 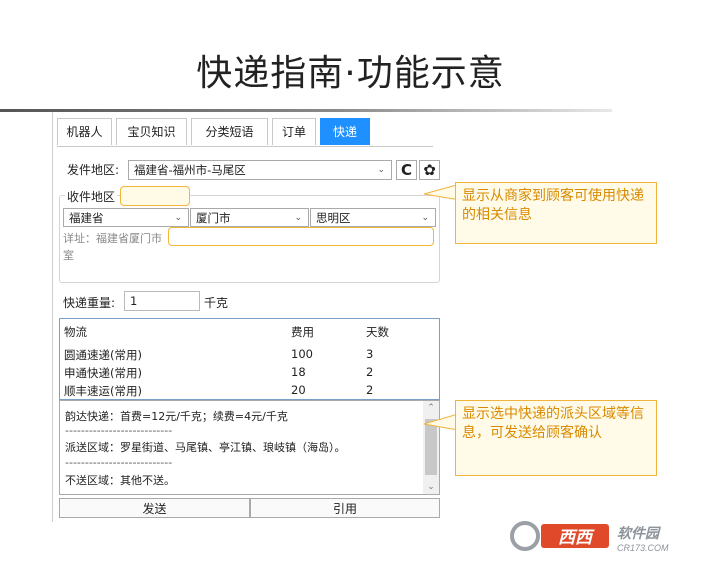 What do you see at coordinates (643, 548) in the screenshot?
I see `svg-text: CR173.COM` at bounding box center [643, 548].